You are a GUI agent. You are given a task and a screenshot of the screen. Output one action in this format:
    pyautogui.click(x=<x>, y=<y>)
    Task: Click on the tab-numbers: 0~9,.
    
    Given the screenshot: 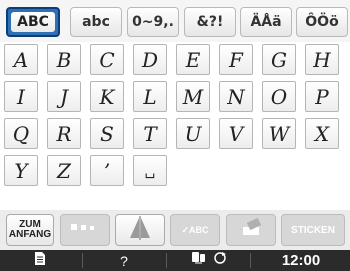 What is the action you would take?
    pyautogui.click(x=153, y=22)
    